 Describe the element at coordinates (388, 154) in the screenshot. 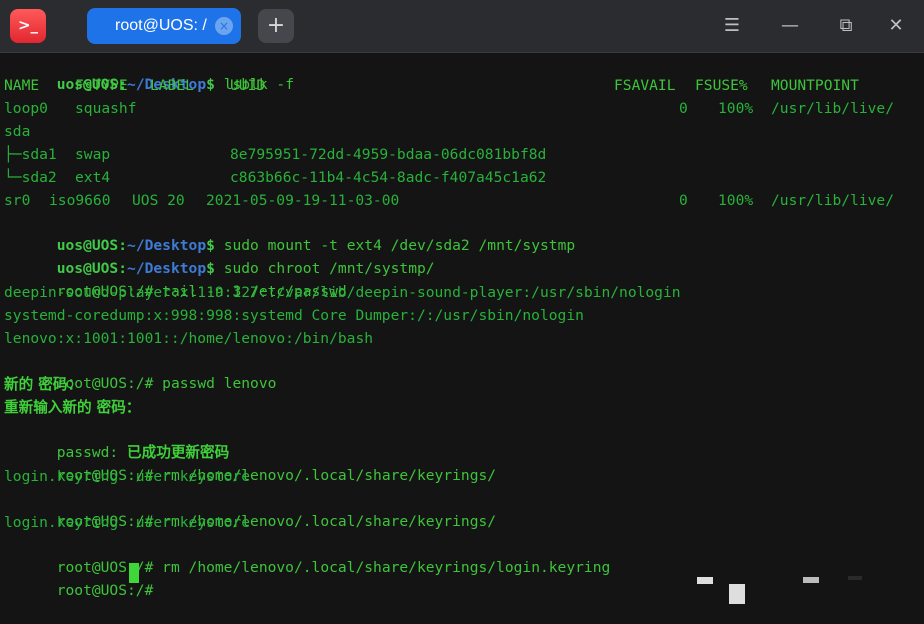

I see `cell-uuid: 8e795951-72dd-4959-bdaa-06dc081bbf8d` at that location.